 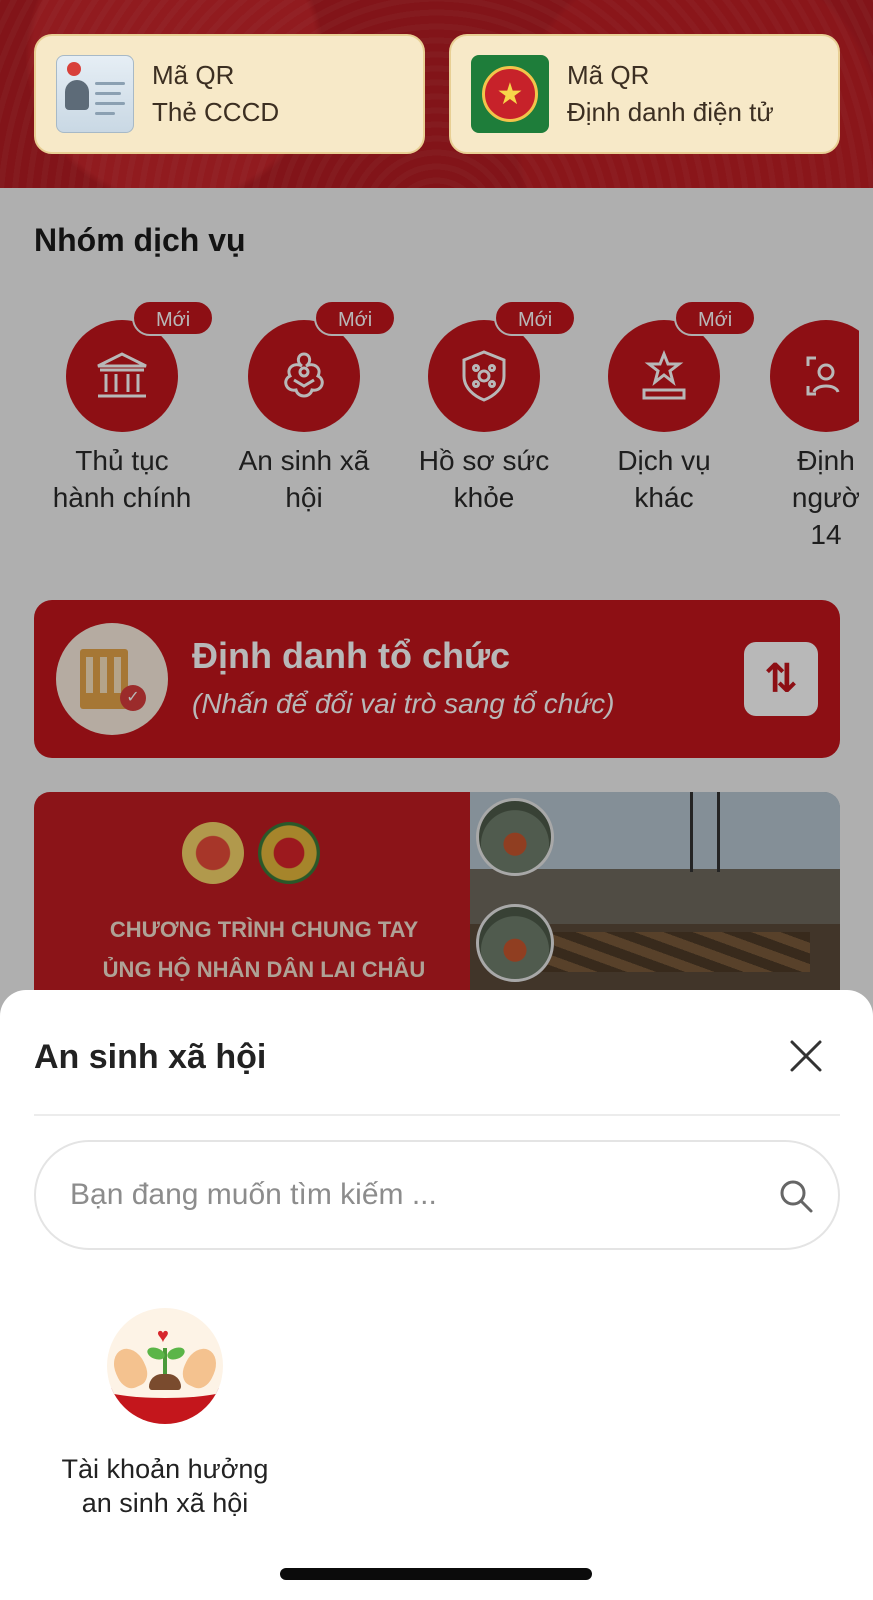 I want to click on social-welfare-account-item: ♥ Tài khoản hưởng an sinh xã hội, so click(x=165, y=1414).